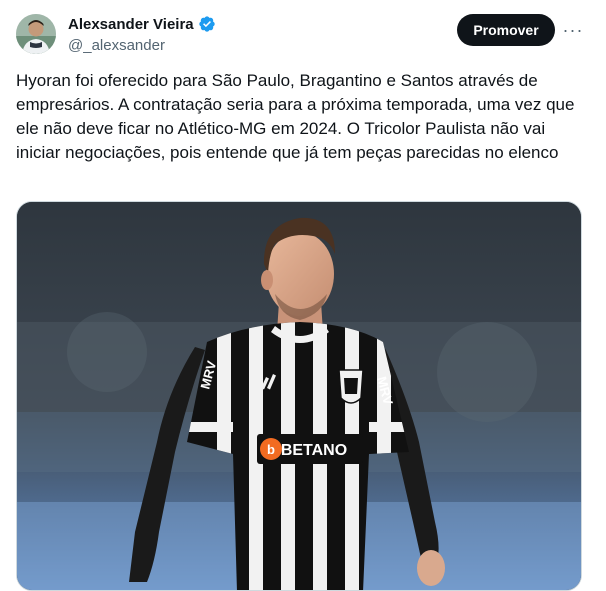  Describe the element at coordinates (131, 24) in the screenshot. I see `author-display-name: Alexsander Vieira` at that location.